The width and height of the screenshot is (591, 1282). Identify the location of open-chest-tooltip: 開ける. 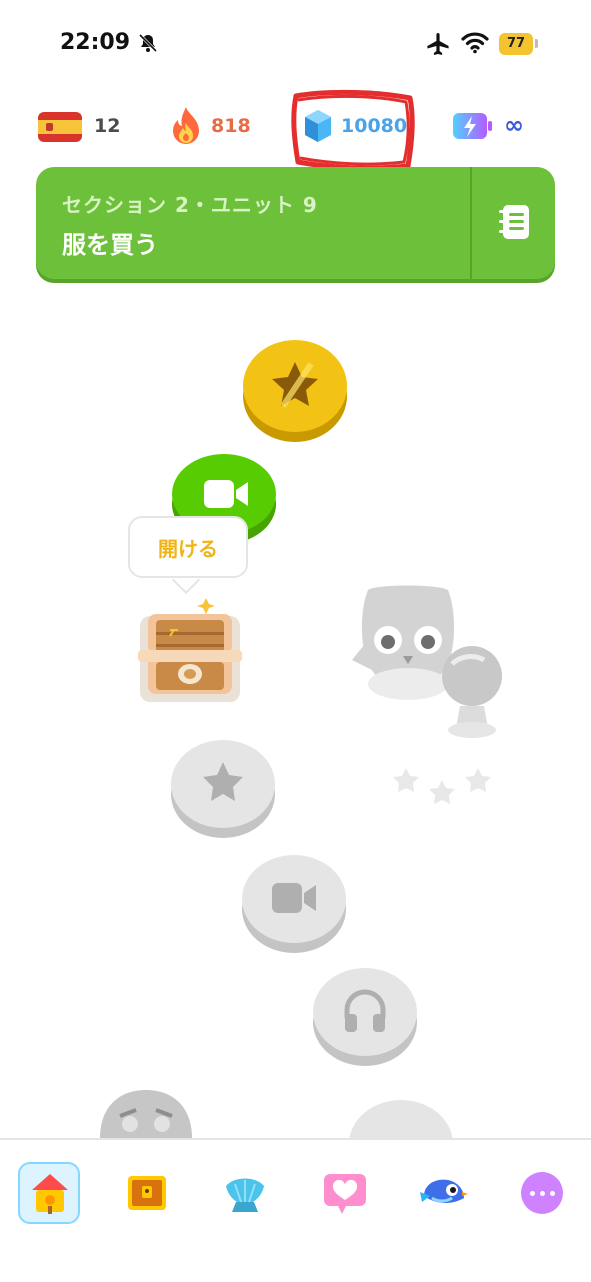
(188, 547).